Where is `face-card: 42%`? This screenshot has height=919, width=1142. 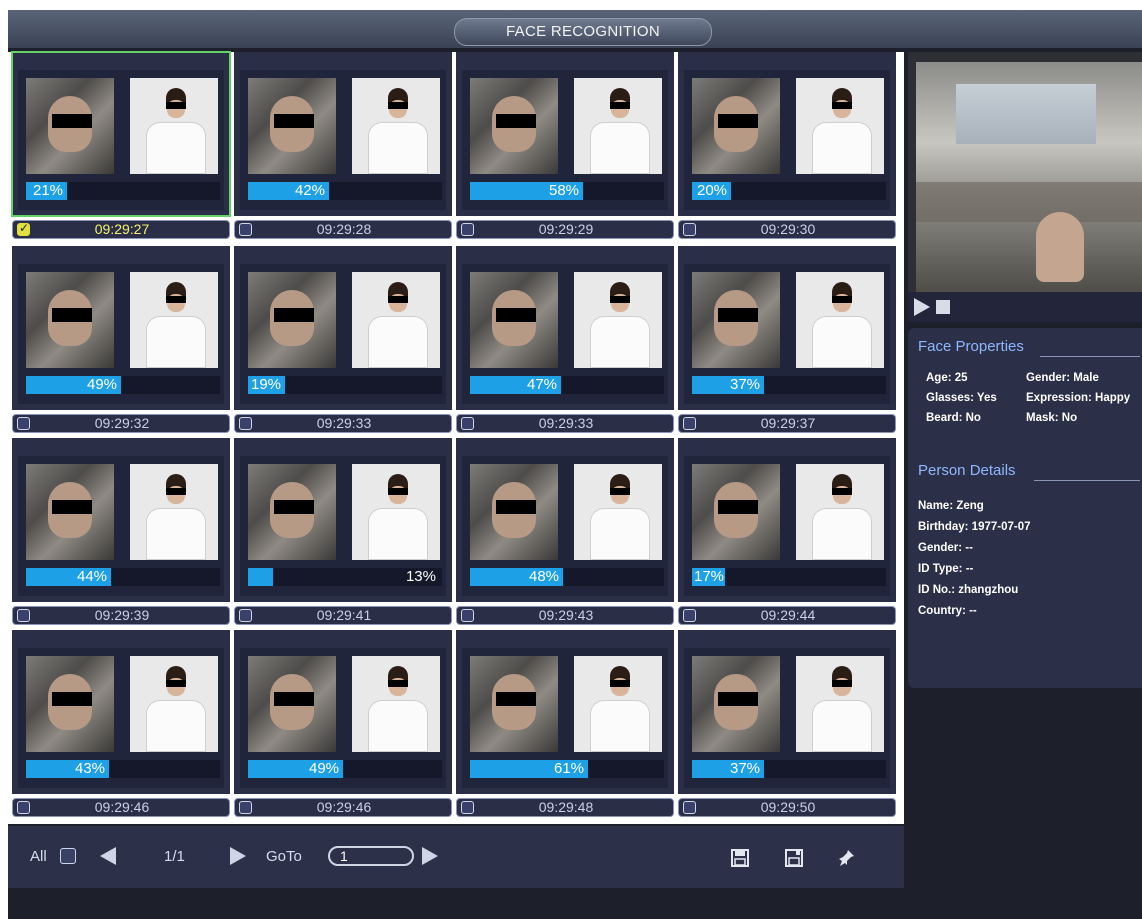 face-card: 42% is located at coordinates (343, 134).